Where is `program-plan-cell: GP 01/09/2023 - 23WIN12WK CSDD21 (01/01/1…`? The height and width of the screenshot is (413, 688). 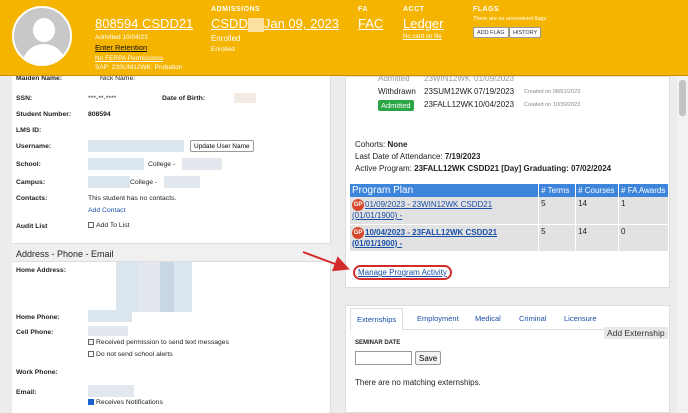 program-plan-cell: GP 01/09/2023 - 23WIN12WK CSDD21 (01/01/1… is located at coordinates (445, 211).